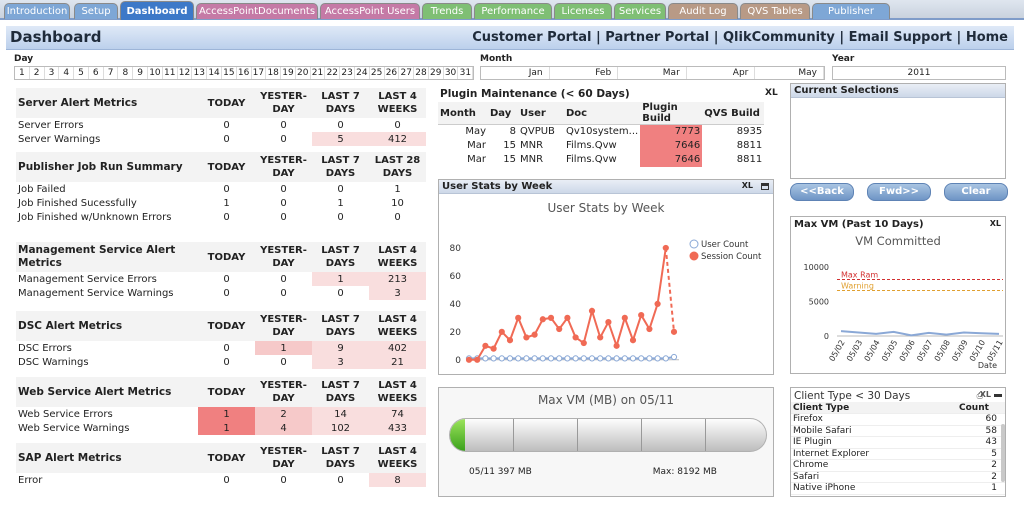 The height and width of the screenshot is (513, 1024). What do you see at coordinates (81, 73) in the screenshot?
I see `day-cell: 5` at bounding box center [81, 73].